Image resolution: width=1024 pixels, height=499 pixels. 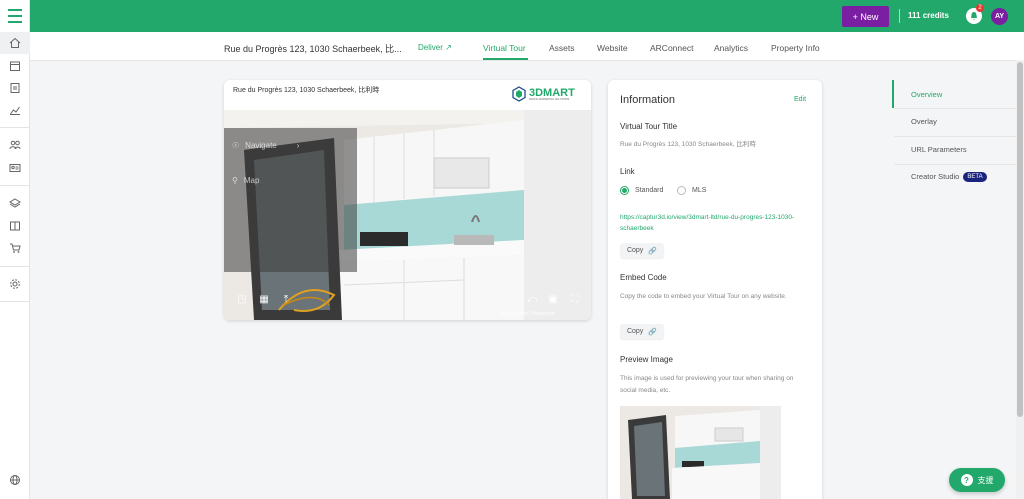 What do you see at coordinates (251, 180) in the screenshot?
I see `map-label: Map` at bounding box center [251, 180].